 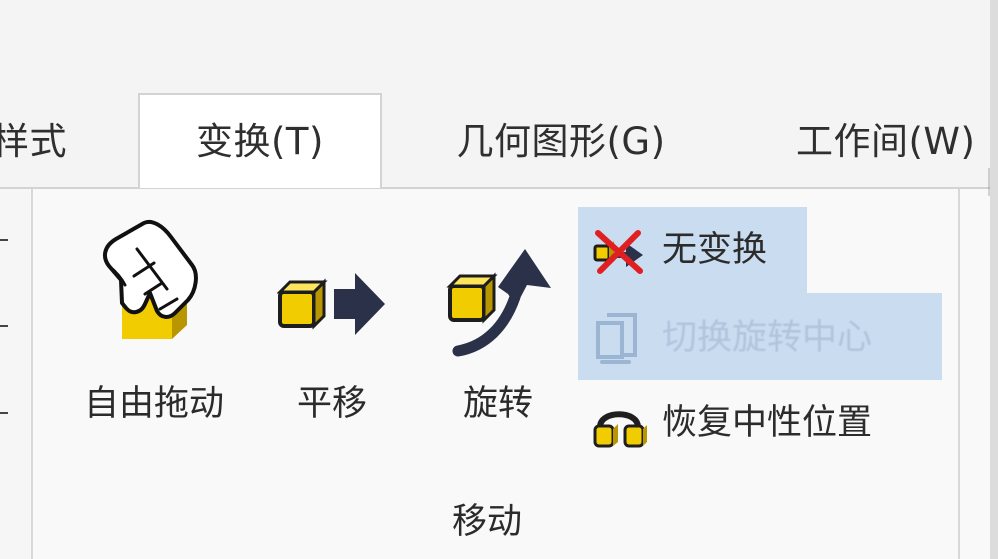 I want to click on translate-label: 平移, so click(x=331, y=404).